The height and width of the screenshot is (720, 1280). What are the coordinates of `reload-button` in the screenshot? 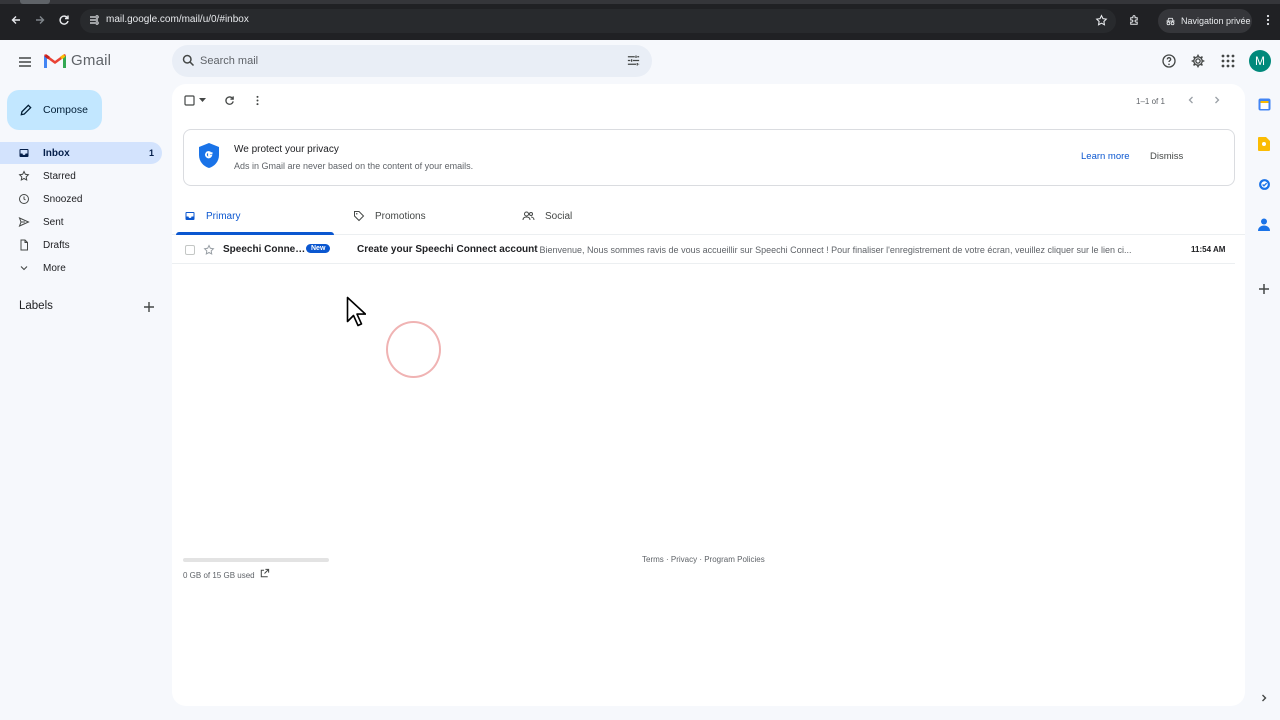 It's located at (64, 20).